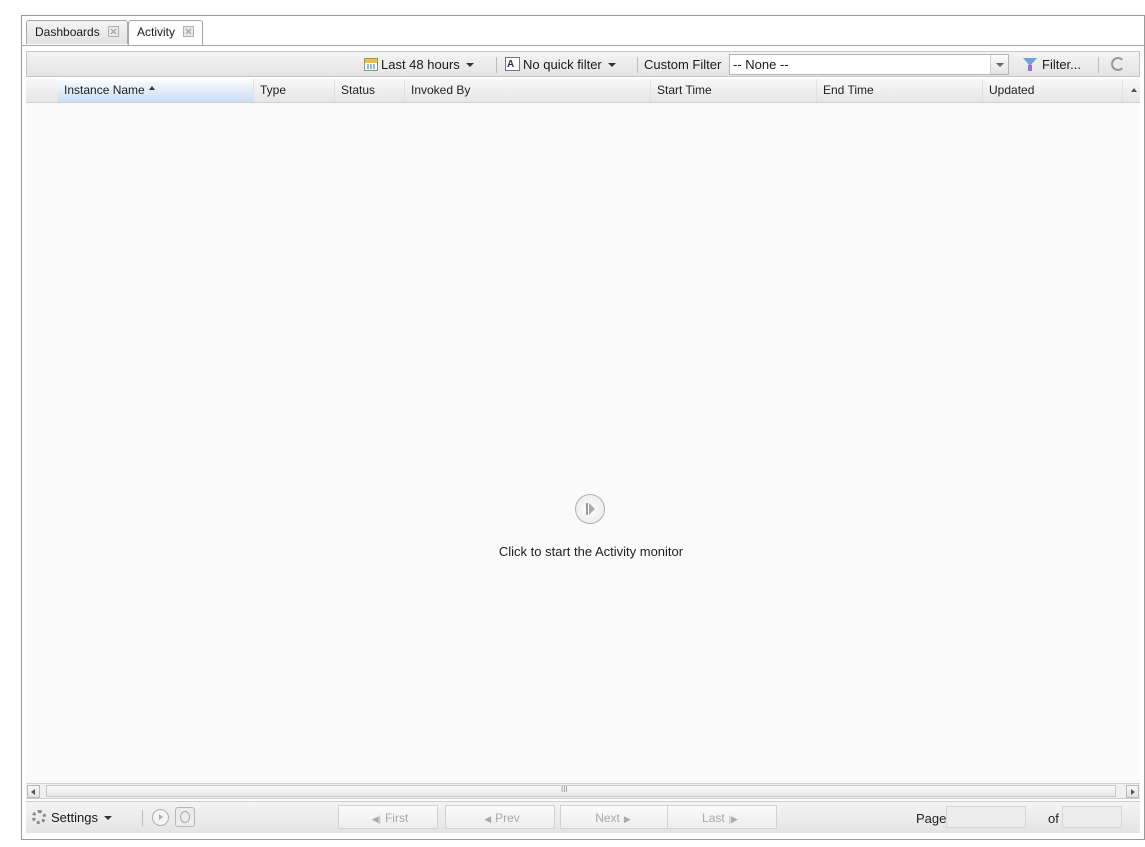  I want to click on sort-ascending-icon, so click(151, 88).